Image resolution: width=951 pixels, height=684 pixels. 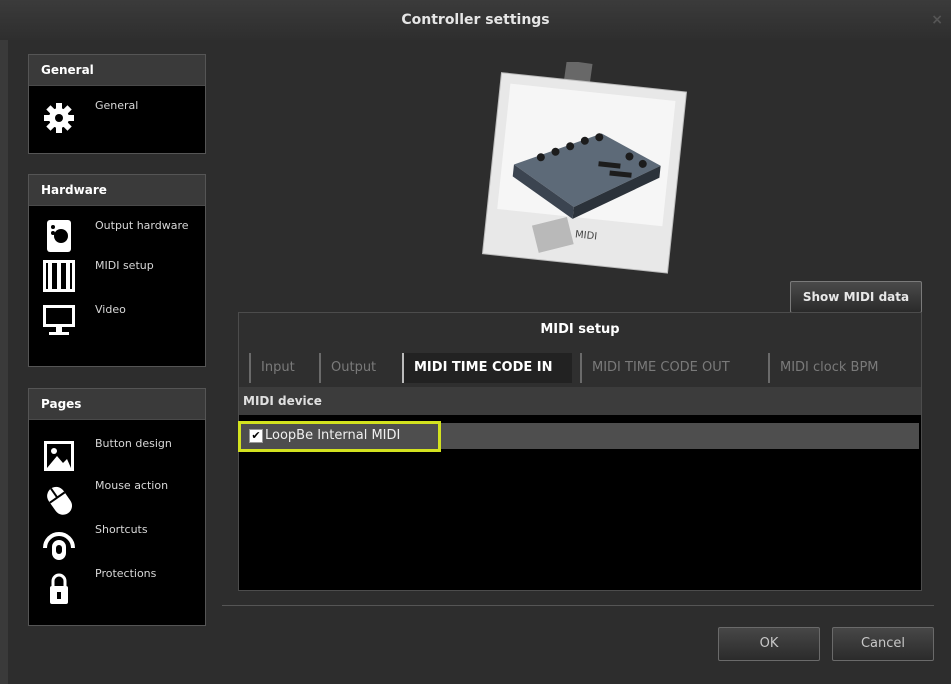 I want to click on sidebar-item-label: Button design, so click(x=133, y=443).